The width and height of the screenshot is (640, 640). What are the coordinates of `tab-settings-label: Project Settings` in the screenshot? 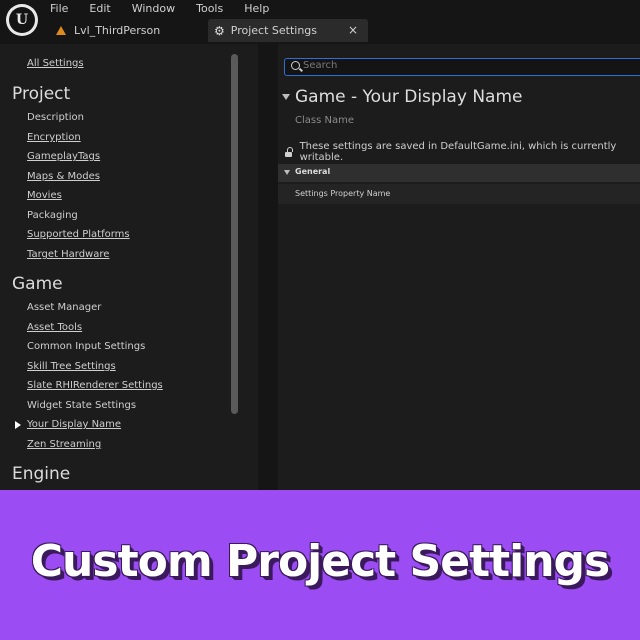 It's located at (274, 30).